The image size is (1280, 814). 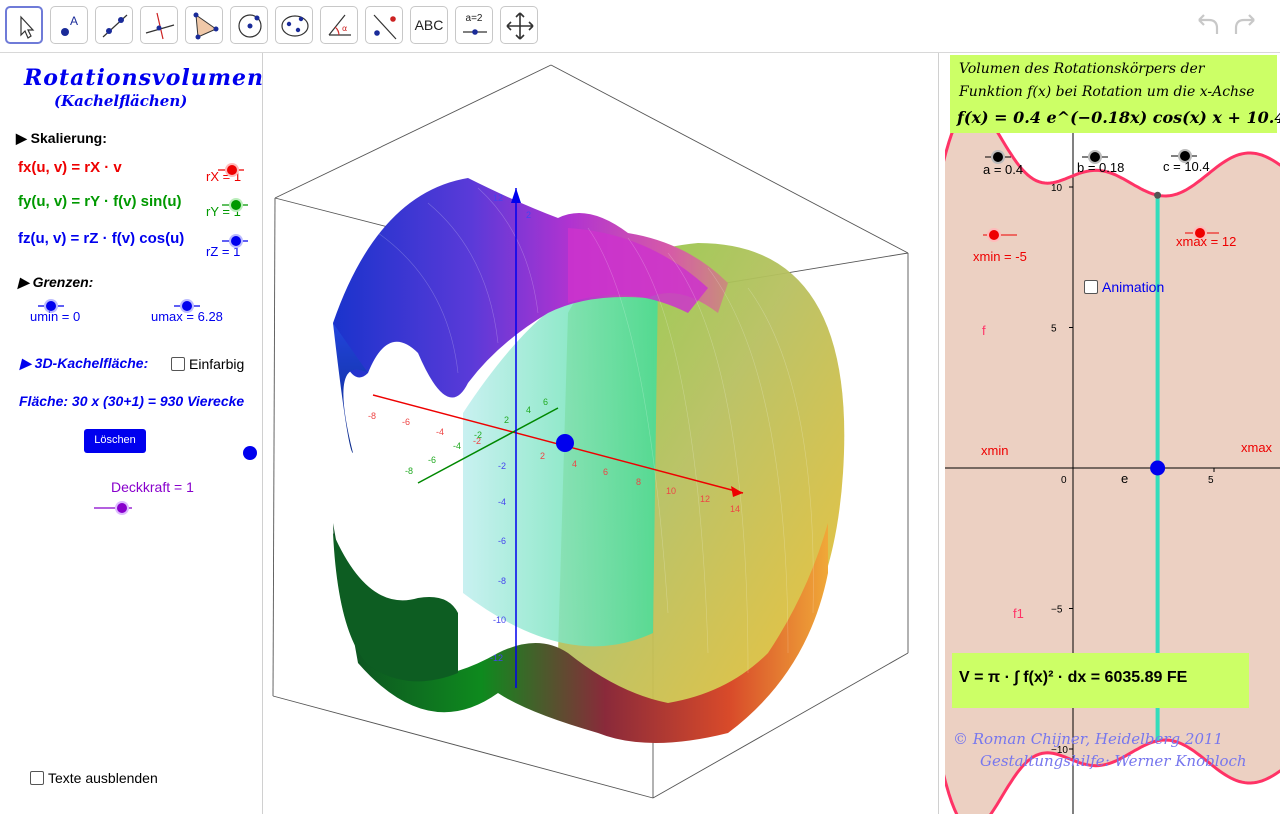 I want to click on xmax-point-label: xmax, so click(x=1257, y=447).